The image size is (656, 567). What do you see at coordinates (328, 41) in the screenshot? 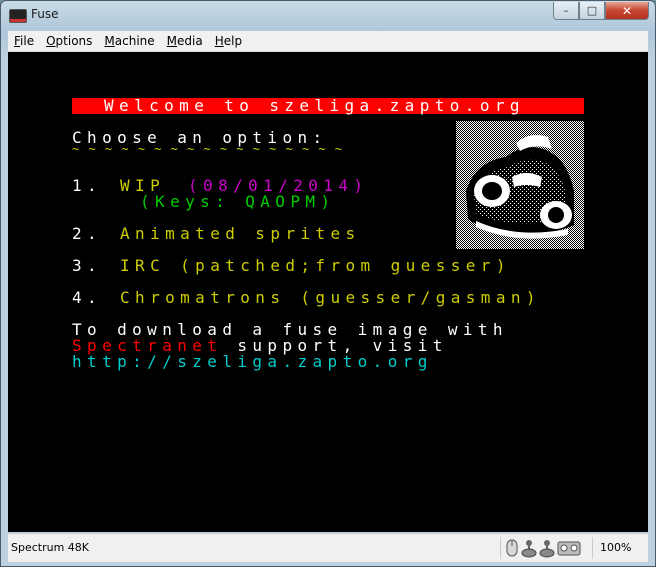
I see `menu-bar: File Options Machine Media Help` at bounding box center [328, 41].